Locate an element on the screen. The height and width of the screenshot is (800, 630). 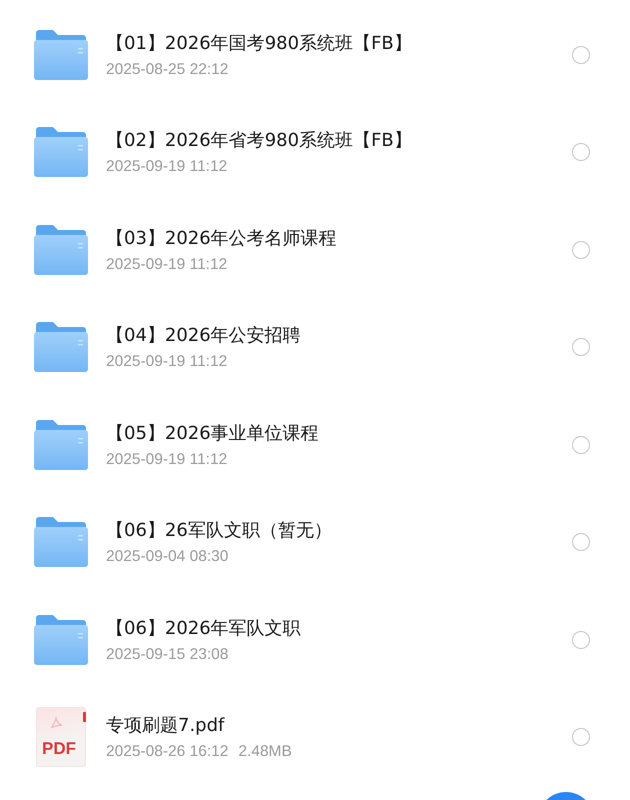
acrobat-symbol-icon is located at coordinates (56, 723).